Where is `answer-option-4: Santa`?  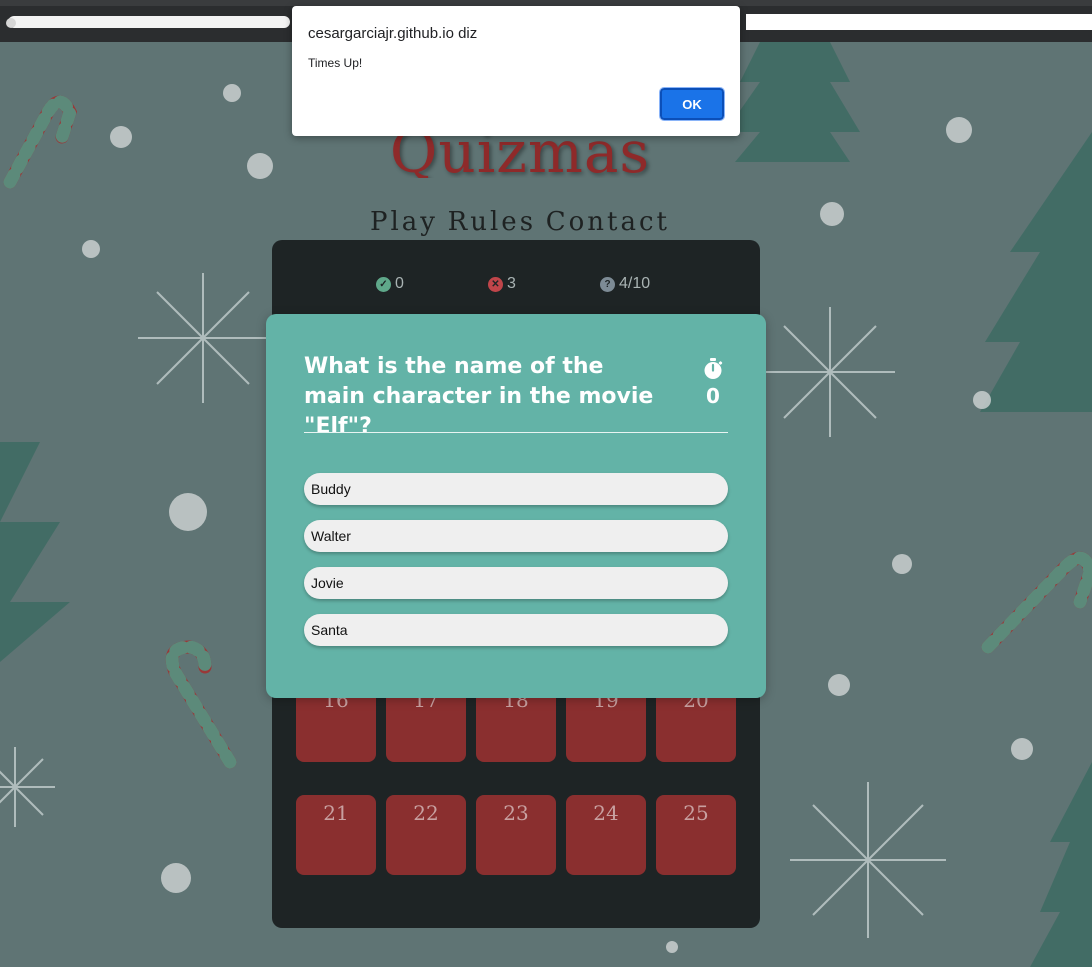 answer-option-4: Santa is located at coordinates (516, 630).